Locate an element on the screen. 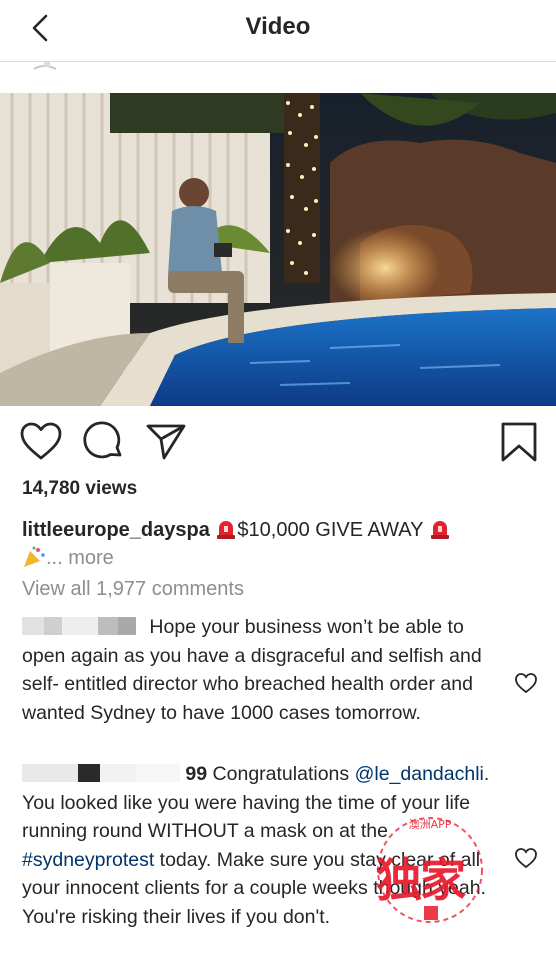  bookmark-icon is located at coordinates (519, 442).